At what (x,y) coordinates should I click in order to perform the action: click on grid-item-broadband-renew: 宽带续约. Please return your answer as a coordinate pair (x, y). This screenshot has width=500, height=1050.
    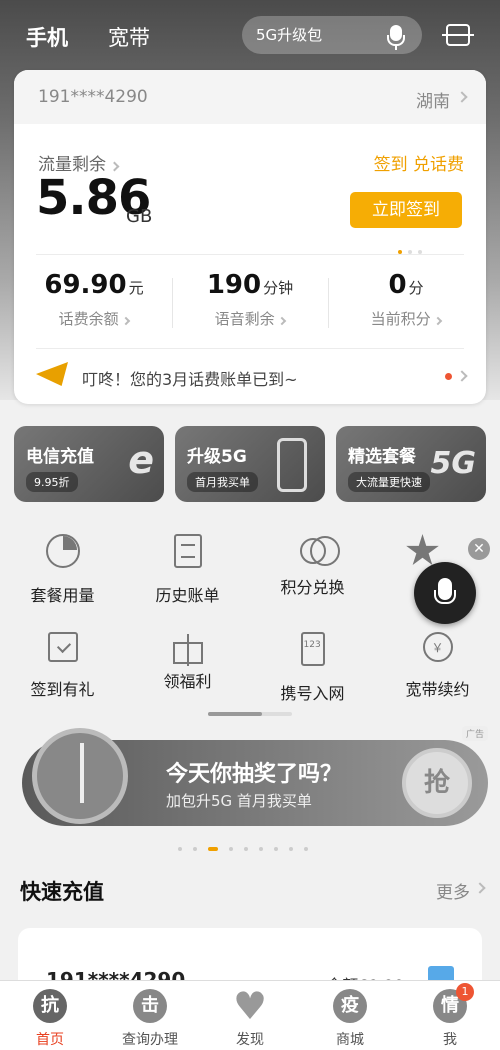
    Looking at the image, I should click on (437, 666).